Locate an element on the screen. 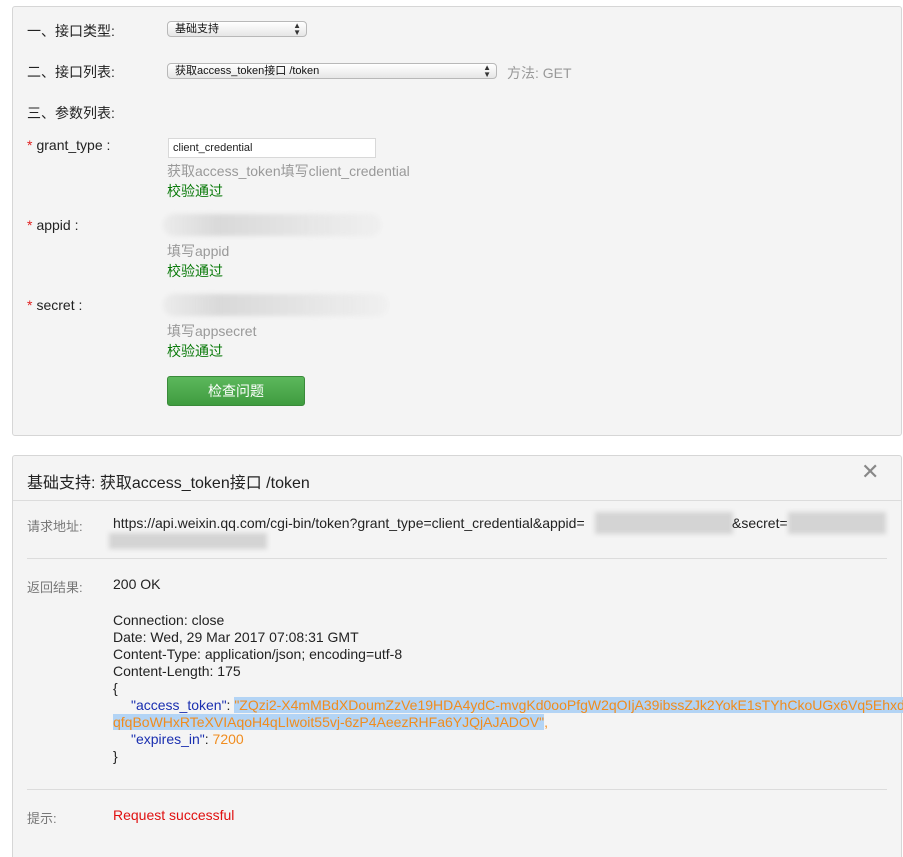  appid-status: 校验通过 is located at coordinates (195, 271).